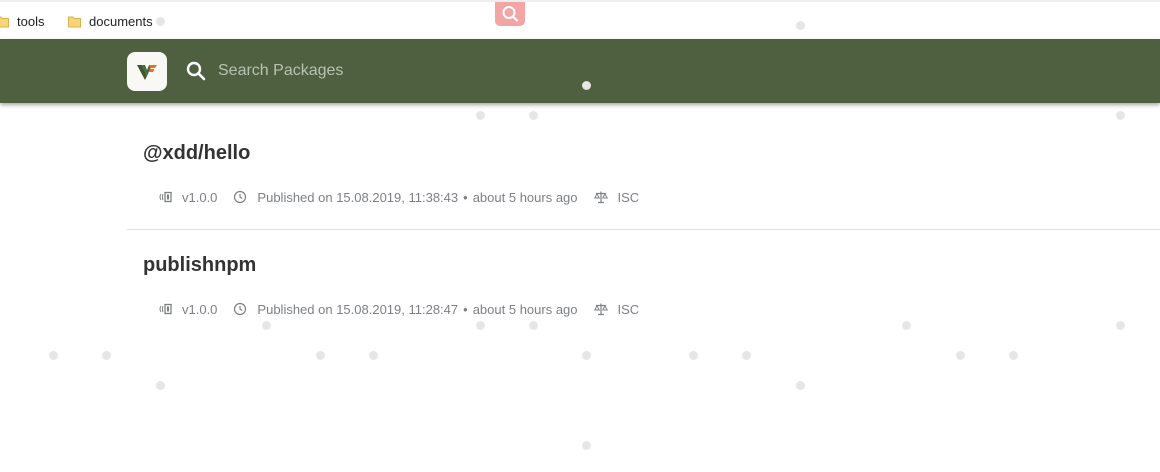 Image resolution: width=1160 pixels, height=472 pixels. What do you see at coordinates (196, 153) in the screenshot?
I see `package-name: @xdd/hello` at bounding box center [196, 153].